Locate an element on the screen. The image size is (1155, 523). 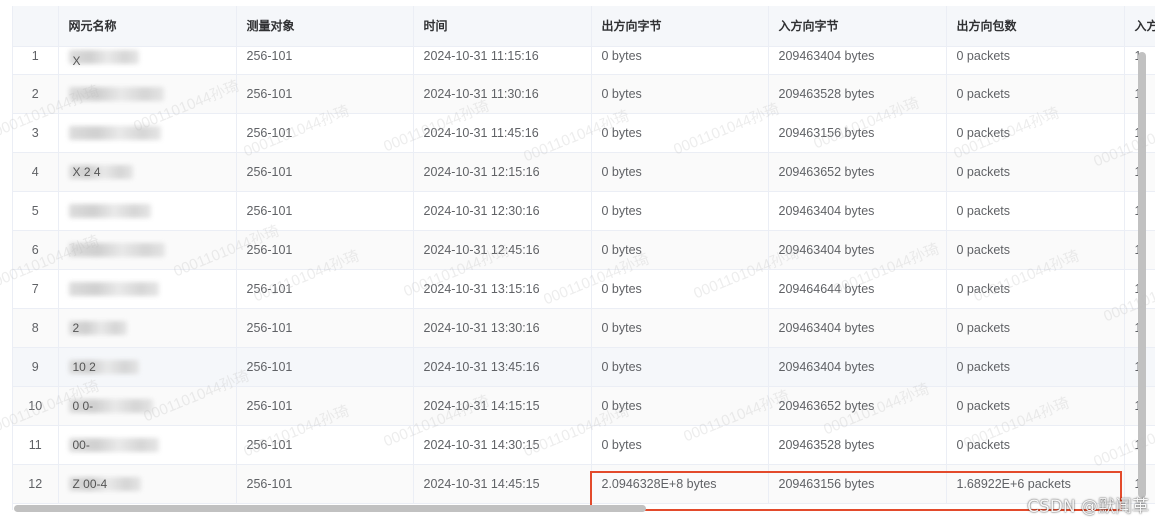
vertical-scrollbar is located at coordinates (1142, 275).